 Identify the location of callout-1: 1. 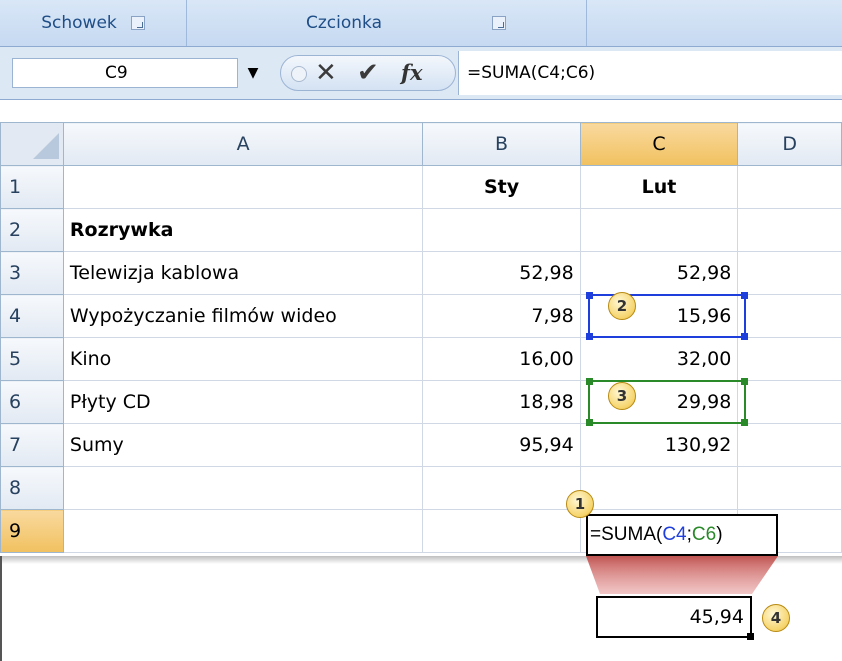
(580, 504).